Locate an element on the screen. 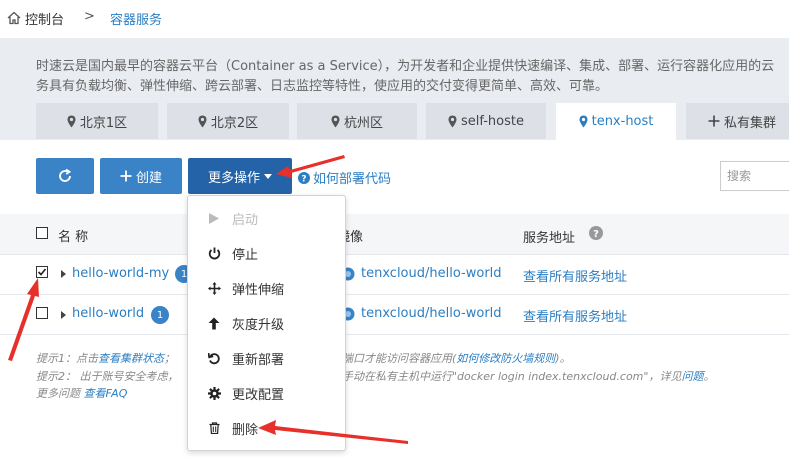  annotation-arrow-delete is located at coordinates (333, 432).